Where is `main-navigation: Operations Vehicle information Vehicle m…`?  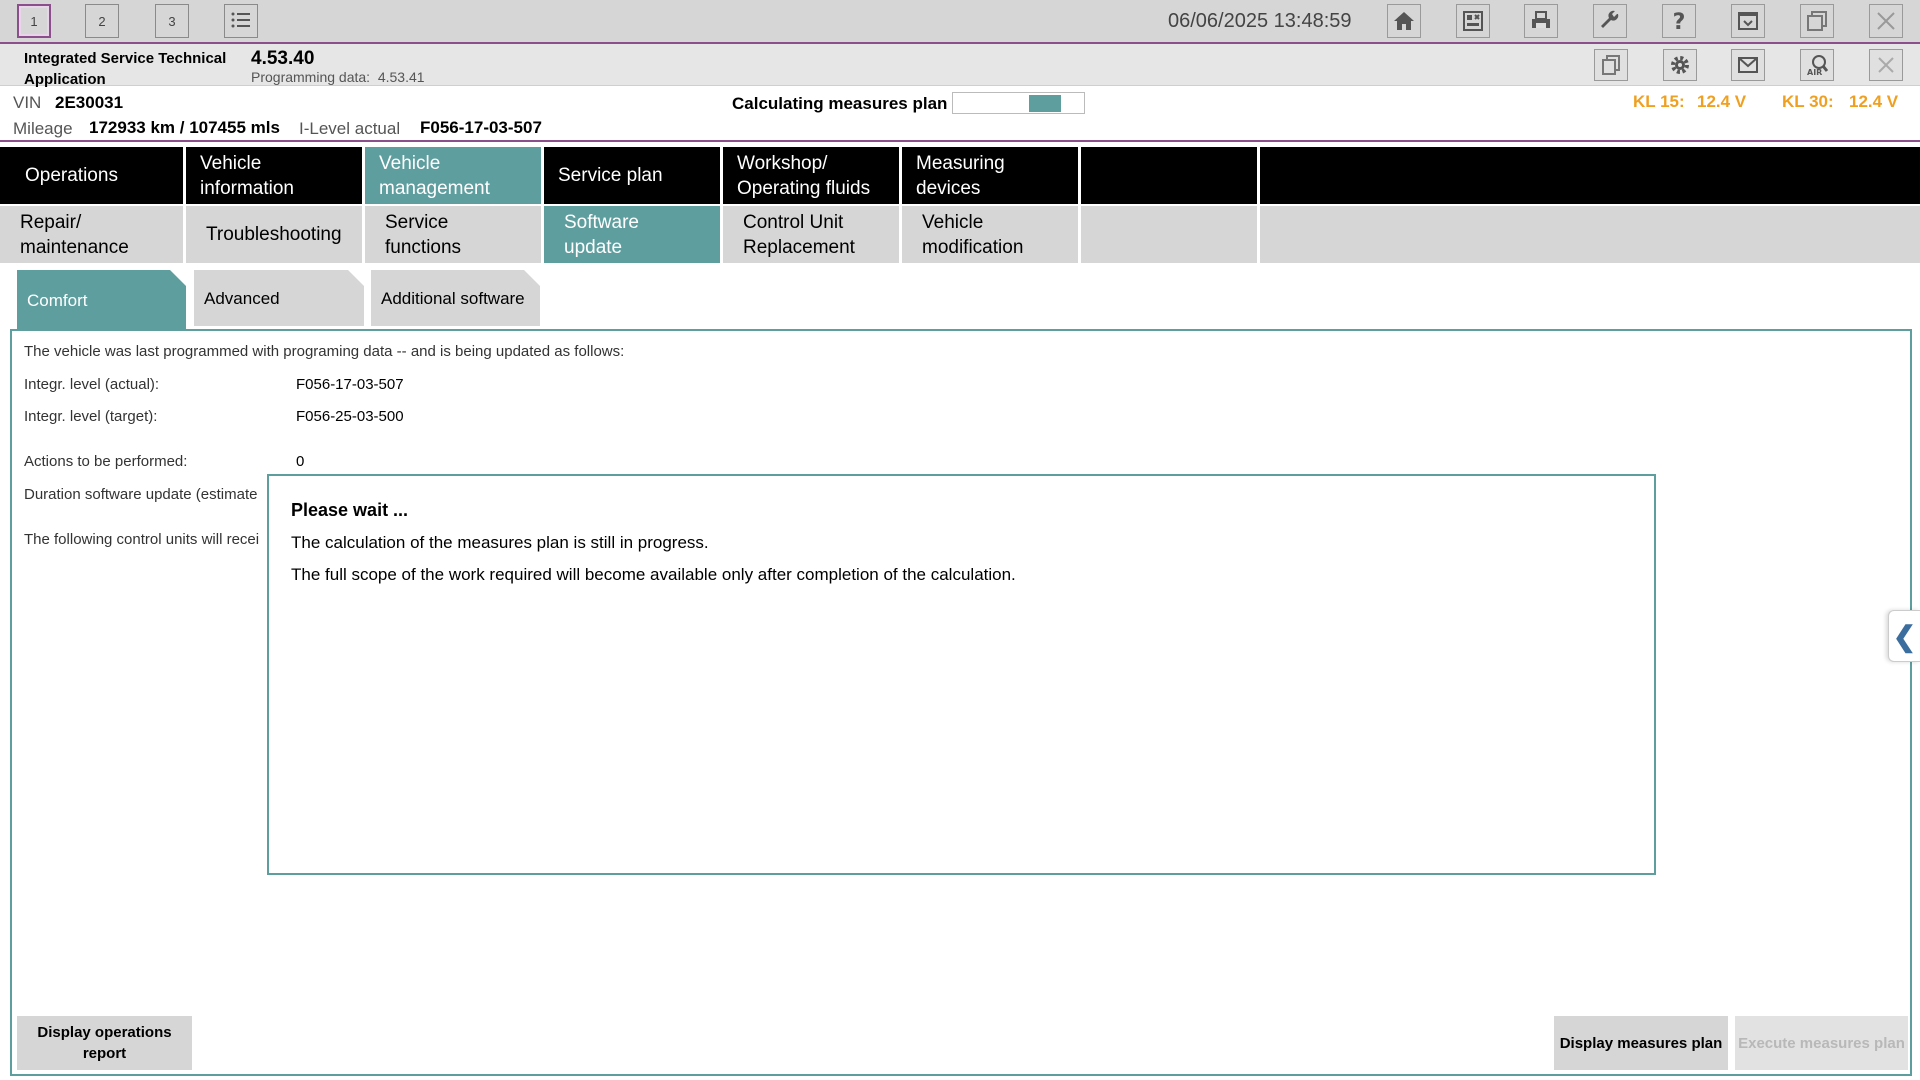
main-navigation: Operations Vehicle information Vehicle m… is located at coordinates (960, 175).